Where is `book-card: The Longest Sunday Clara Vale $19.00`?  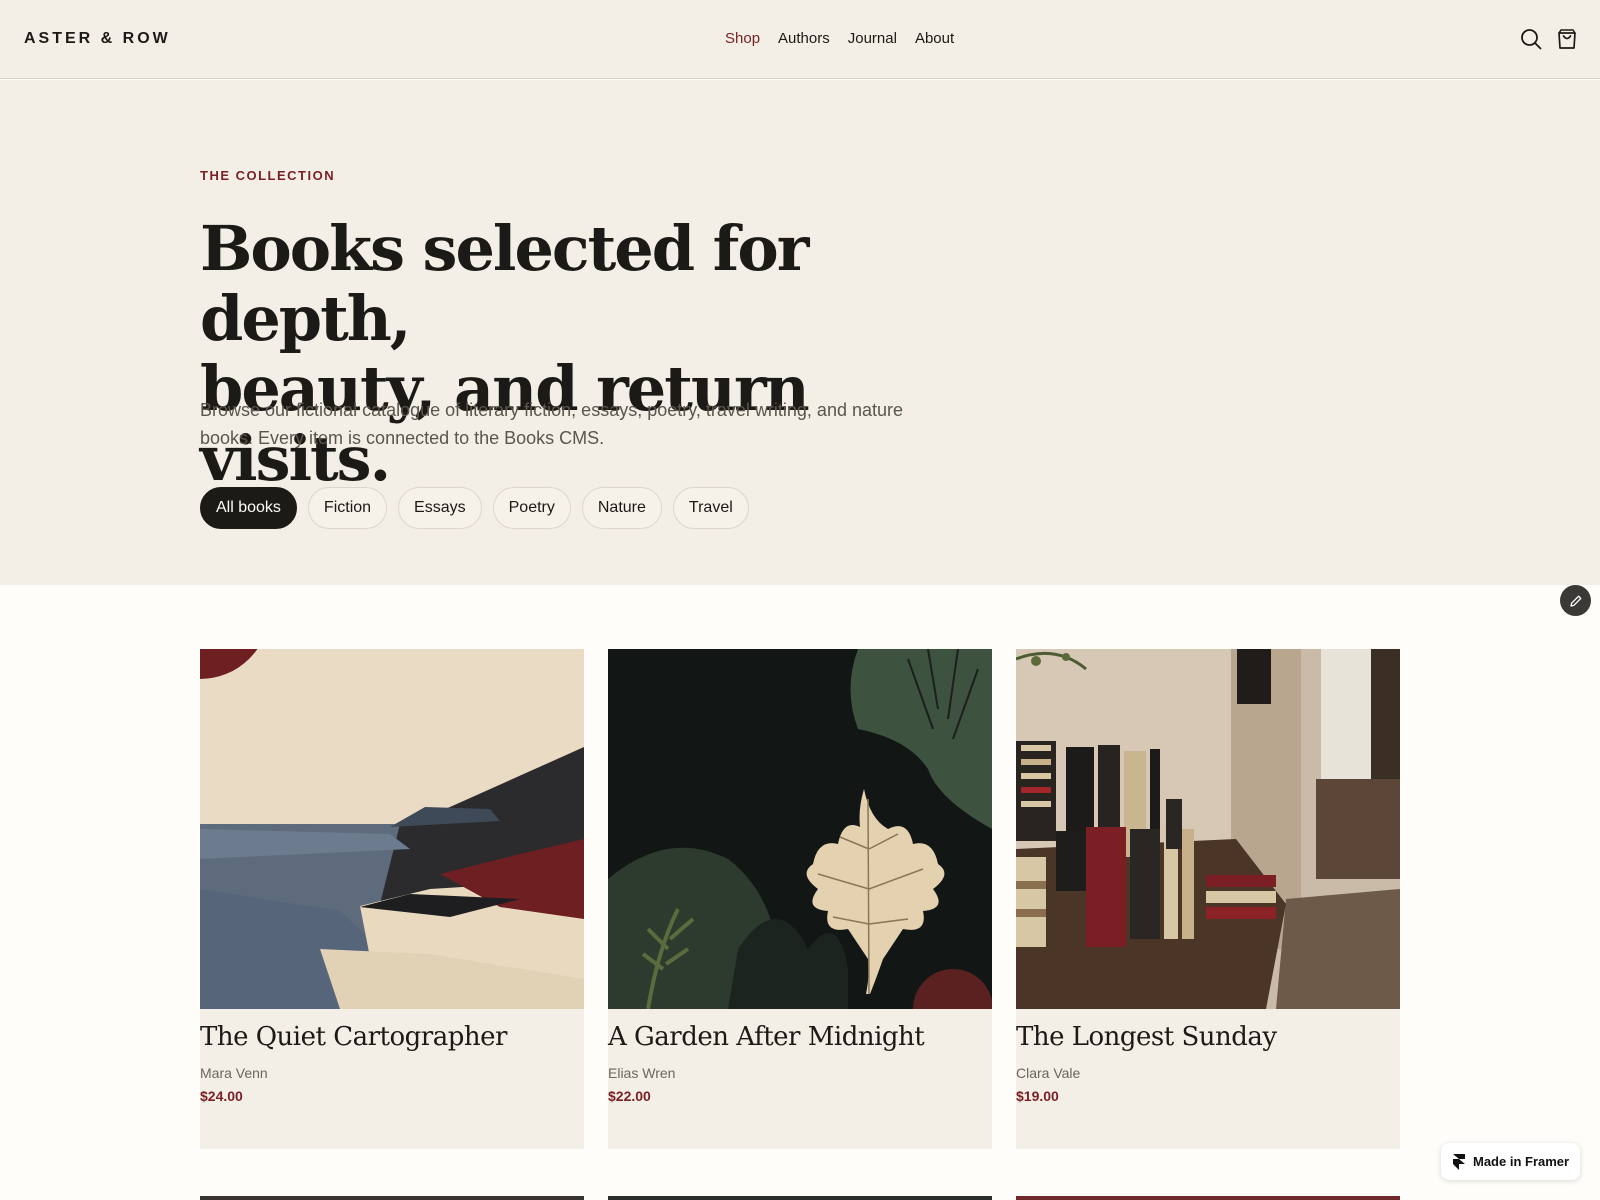
book-card: The Longest Sunday Clara Vale $19.00 is located at coordinates (1208, 899).